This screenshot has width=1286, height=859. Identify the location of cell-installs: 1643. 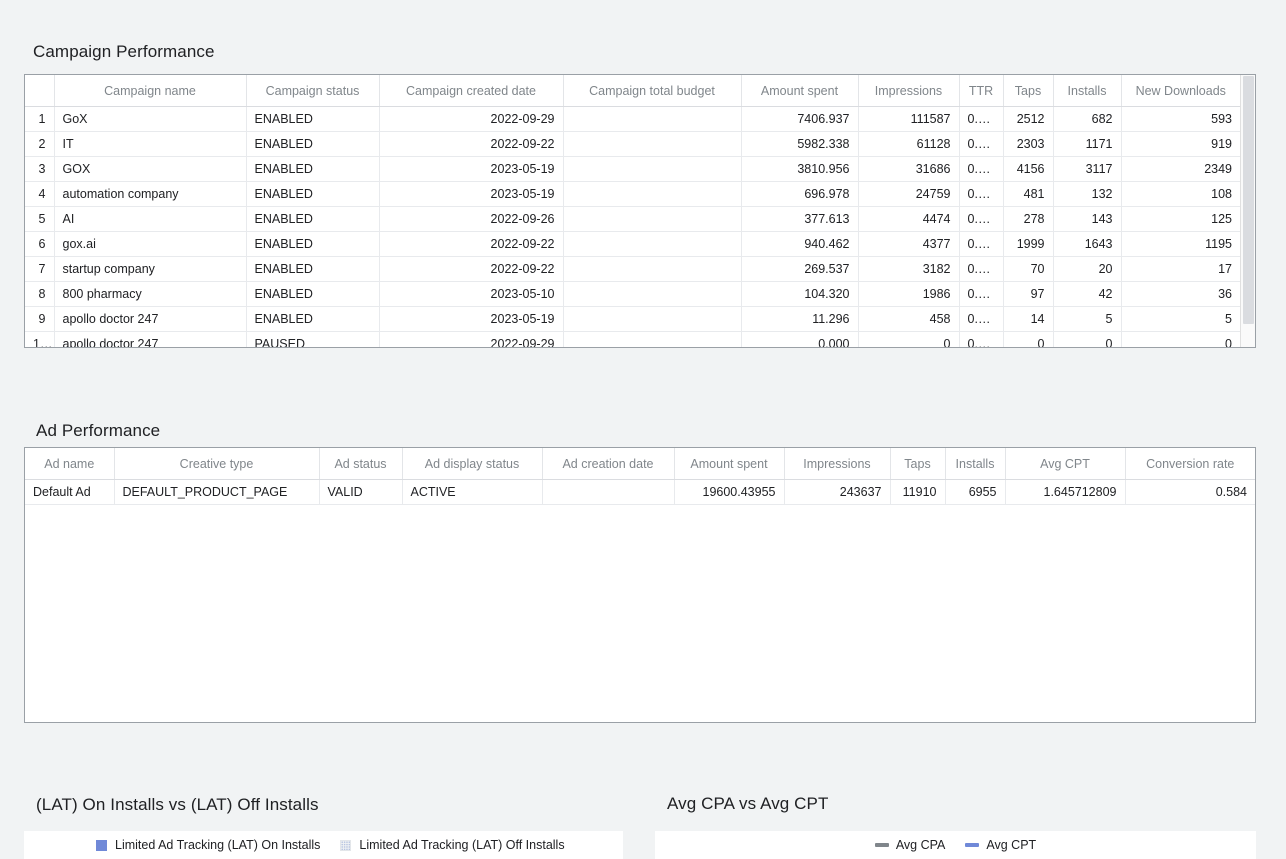
(1087, 244).